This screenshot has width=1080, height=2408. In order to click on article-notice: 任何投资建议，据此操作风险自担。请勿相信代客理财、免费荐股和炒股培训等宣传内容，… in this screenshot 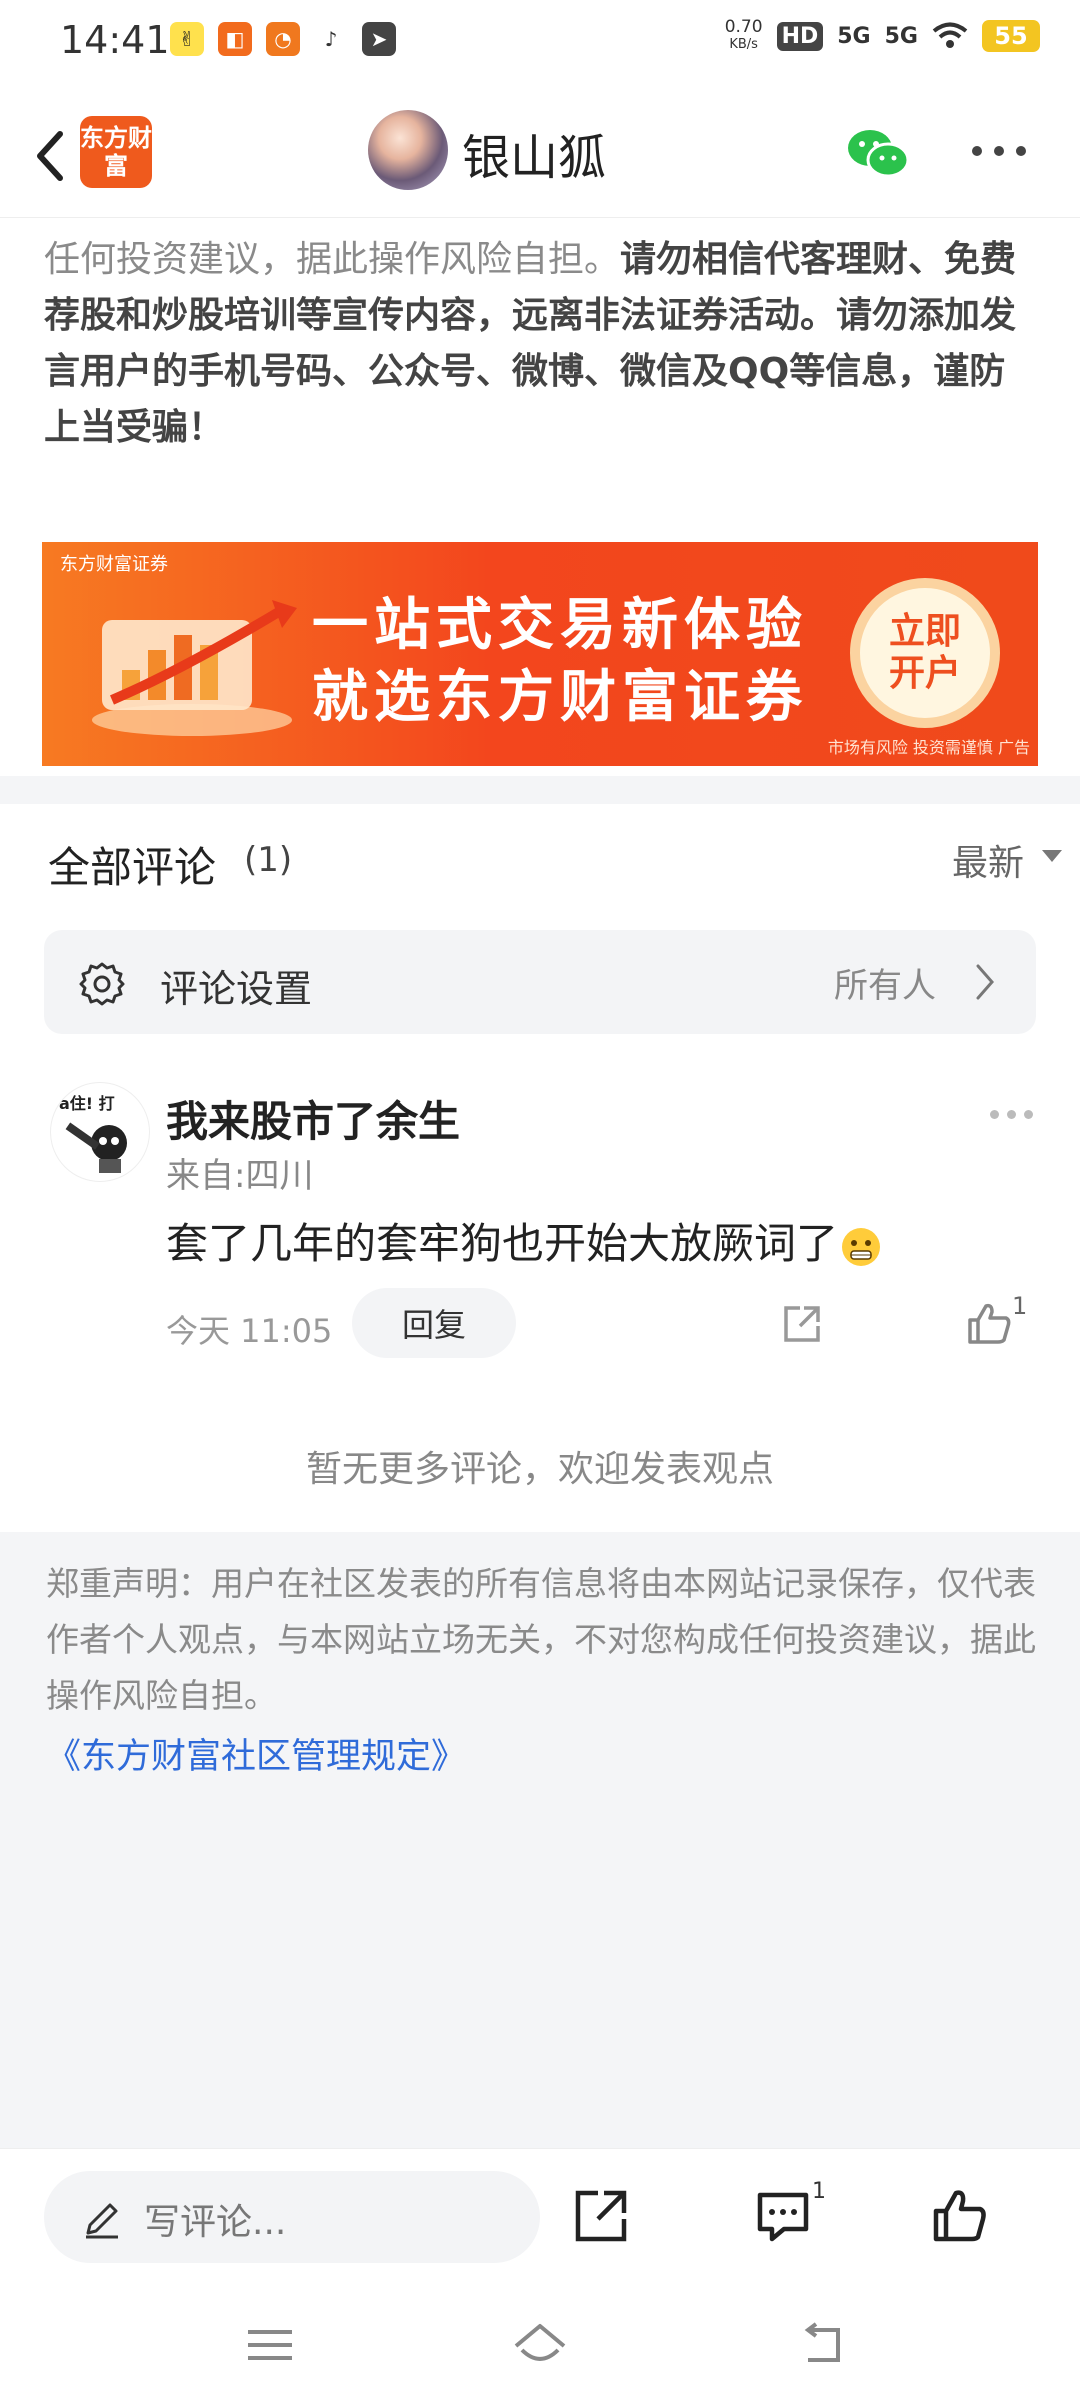, I will do `click(541, 344)`.